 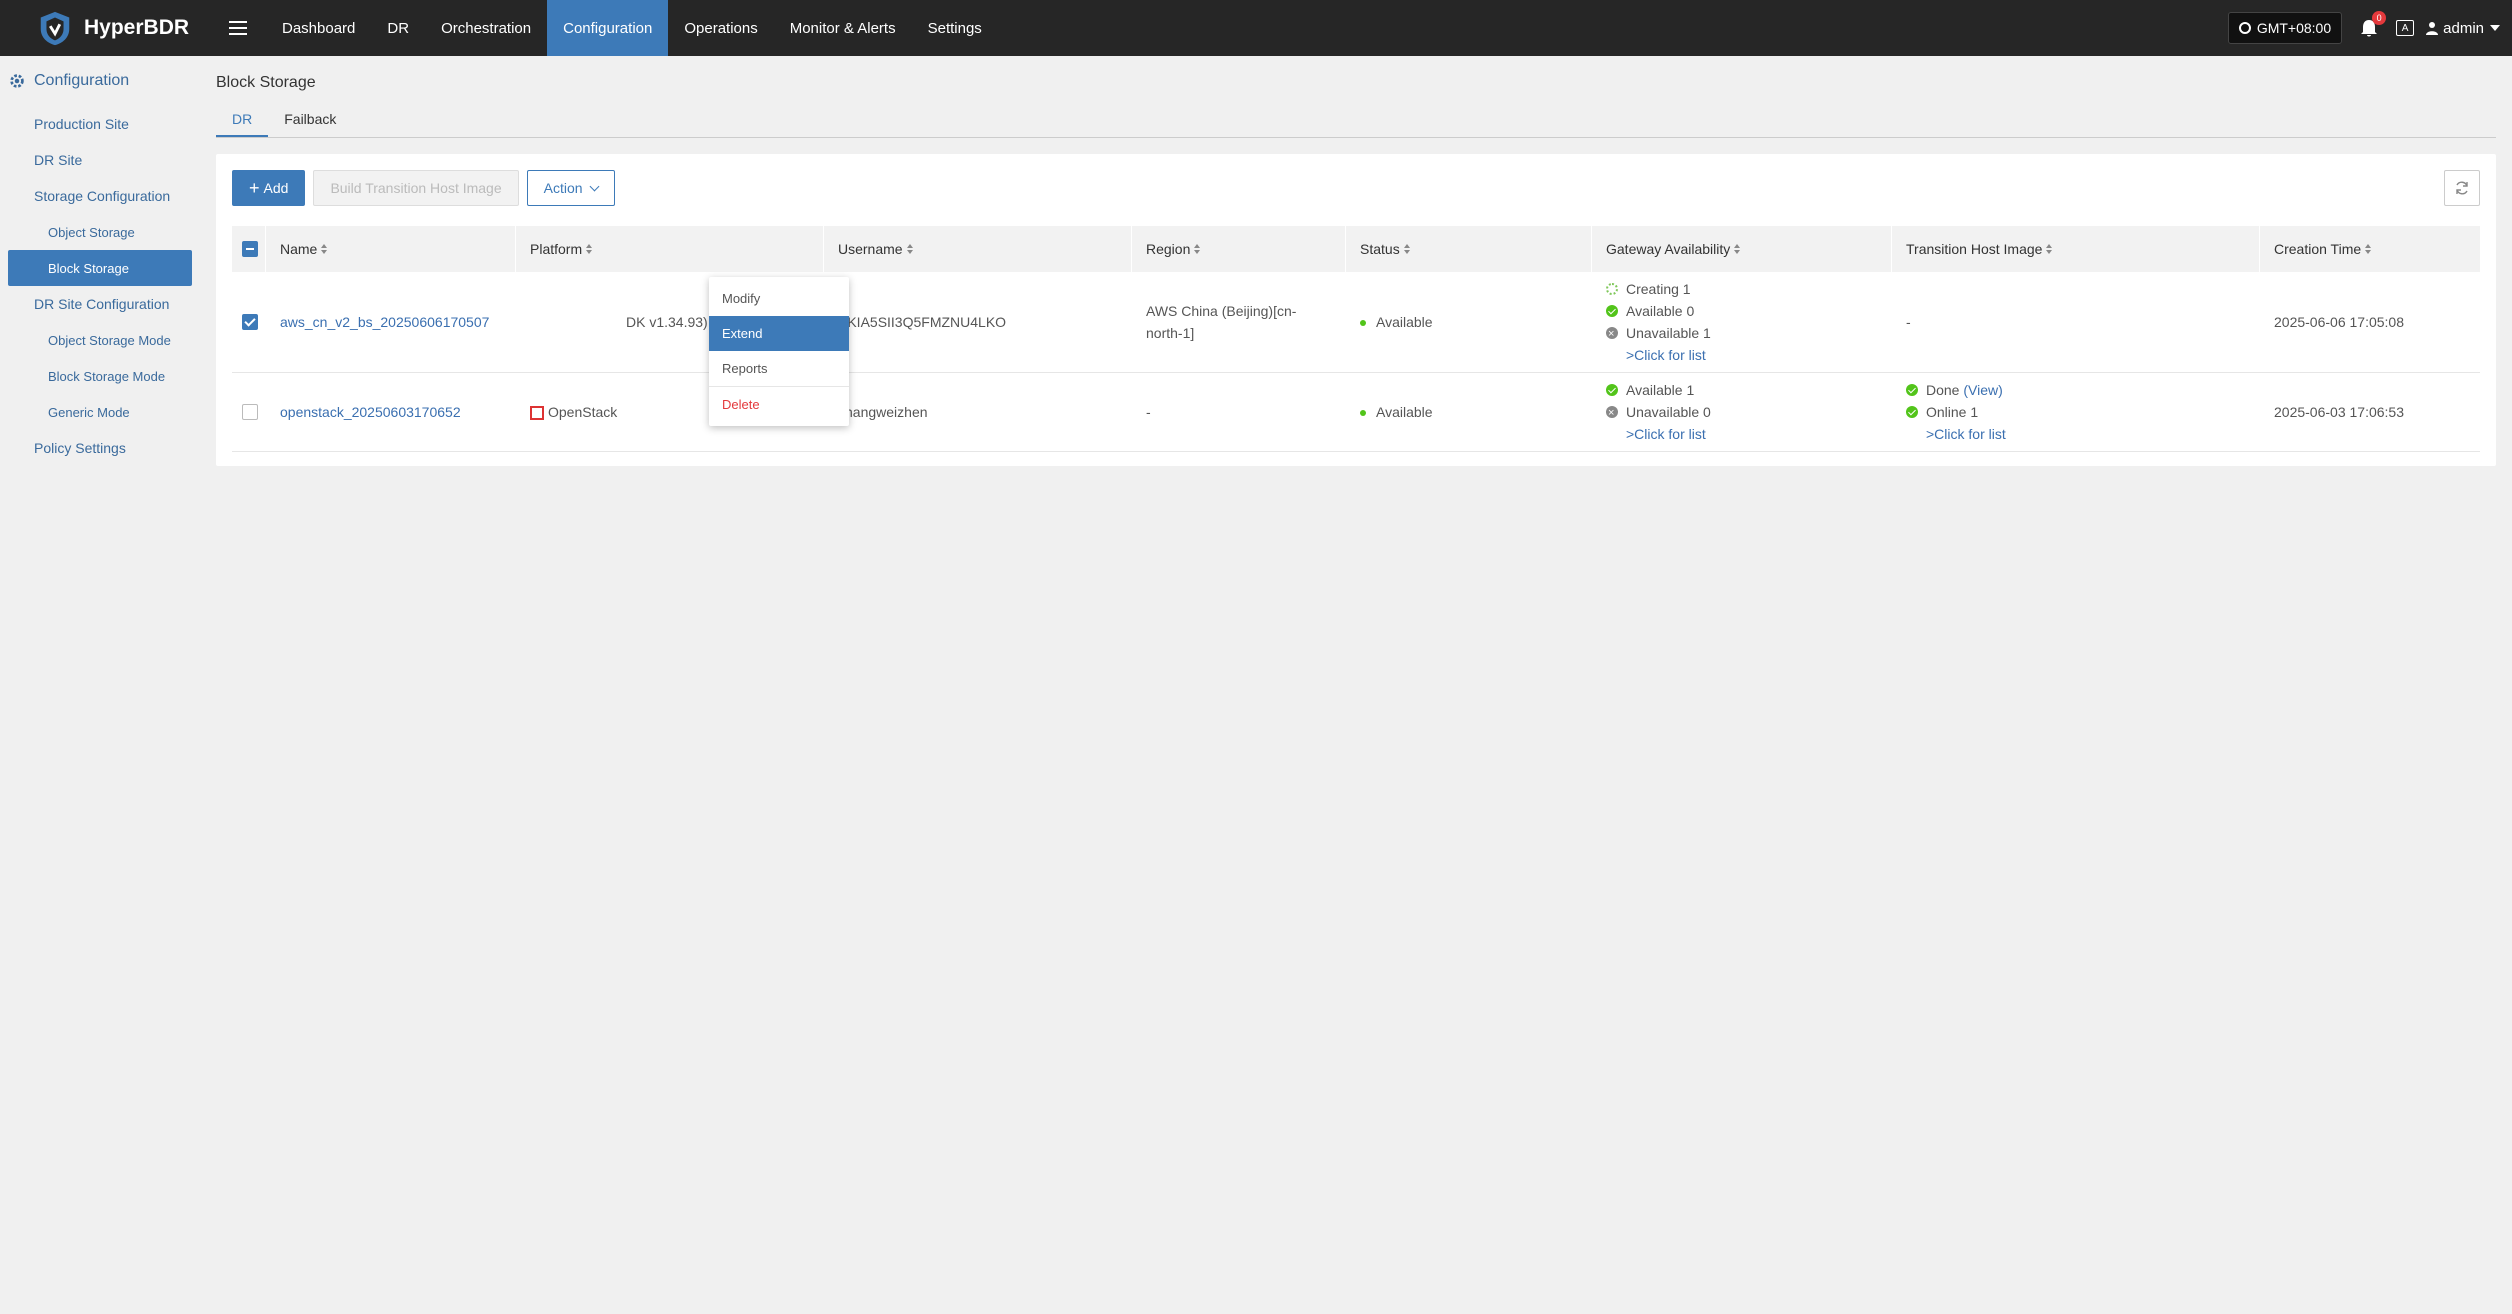 What do you see at coordinates (1742, 249) in the screenshot?
I see `col-gateway-availability: Gateway Availability` at bounding box center [1742, 249].